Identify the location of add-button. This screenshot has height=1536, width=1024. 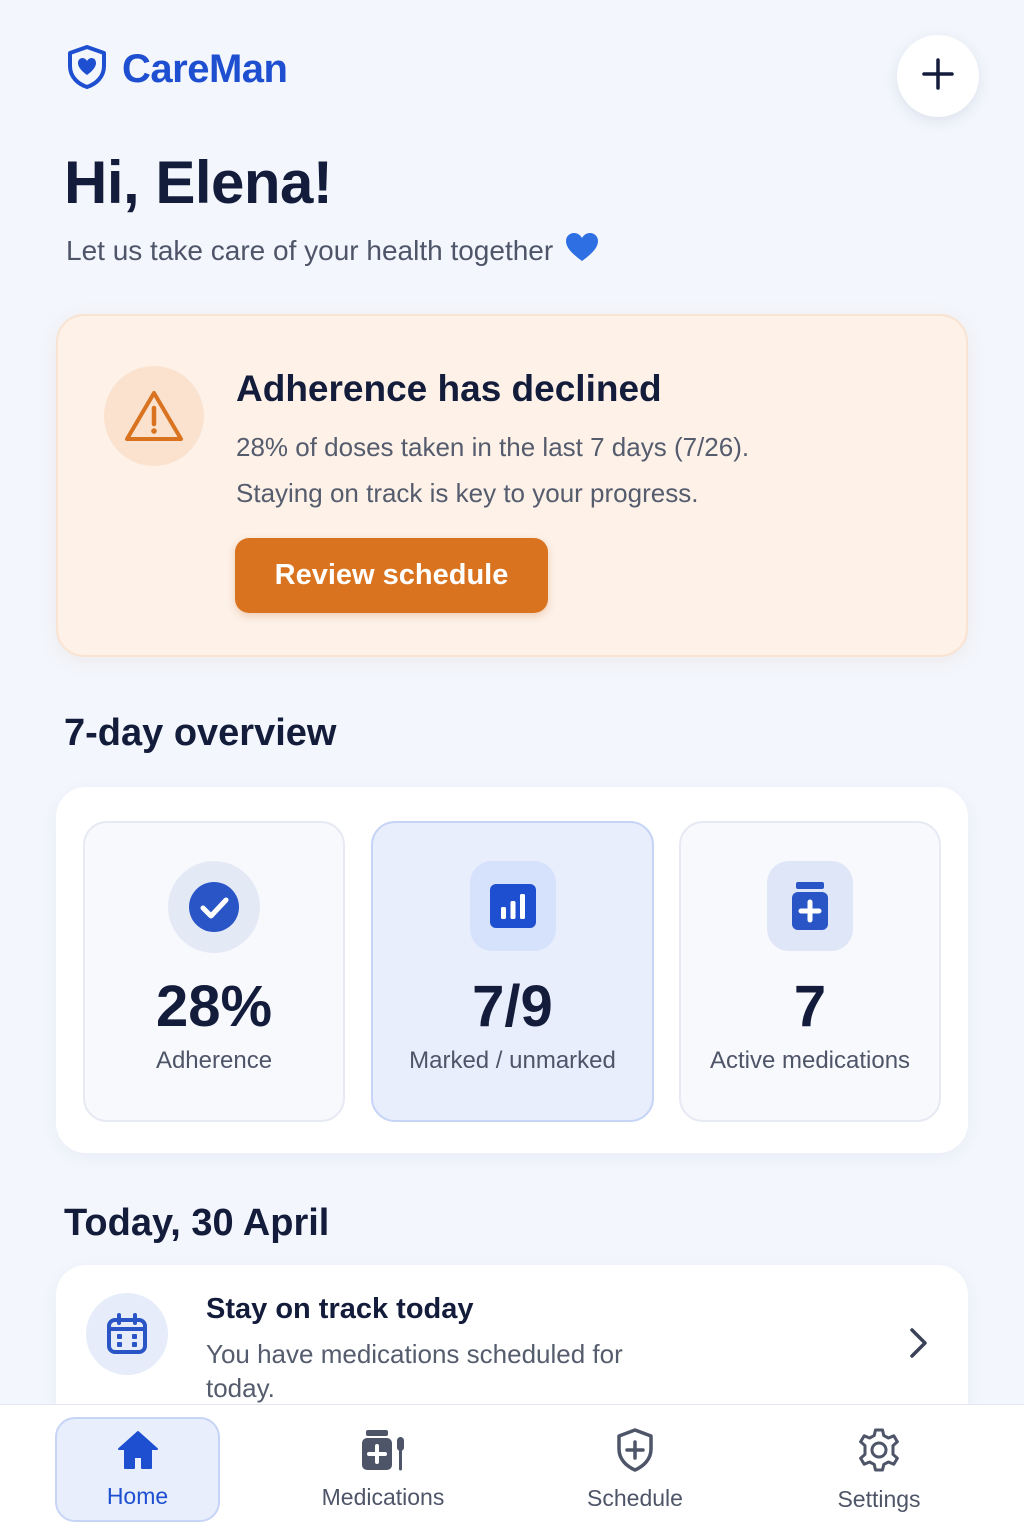
(938, 76).